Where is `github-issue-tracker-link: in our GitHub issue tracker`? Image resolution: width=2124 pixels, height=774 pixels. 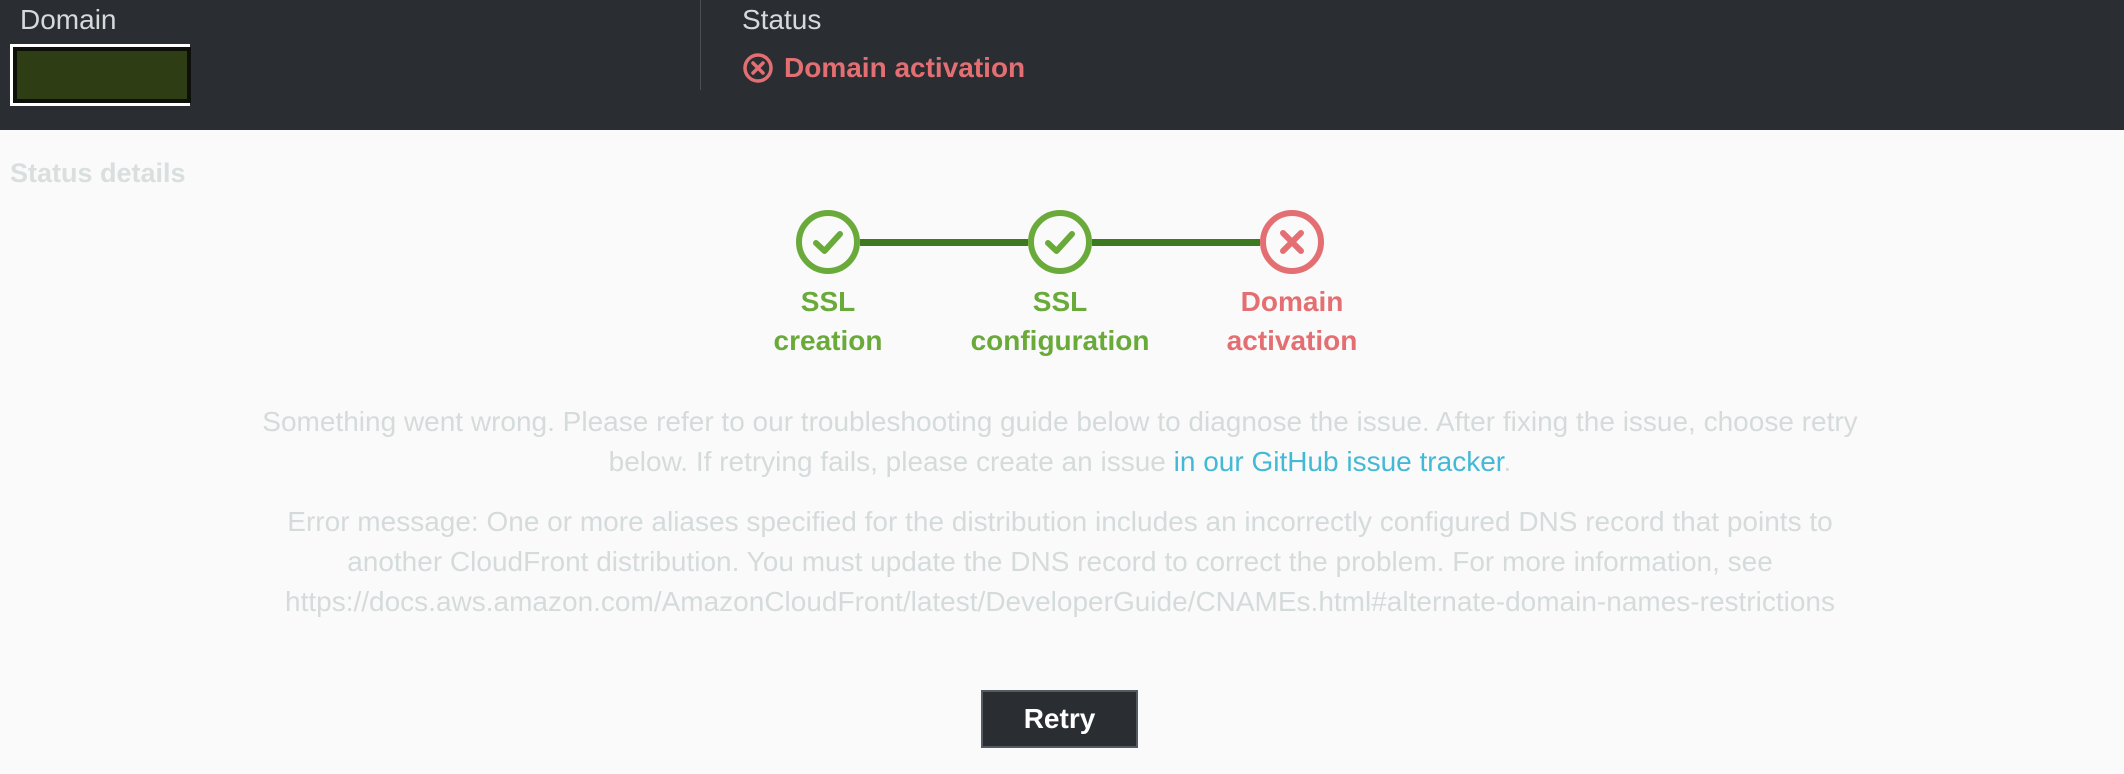
github-issue-tracker-link: in our GitHub issue tracker is located at coordinates (1339, 461).